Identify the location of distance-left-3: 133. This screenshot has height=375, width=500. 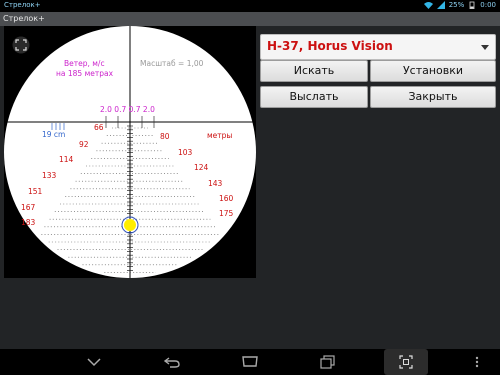
(49, 175).